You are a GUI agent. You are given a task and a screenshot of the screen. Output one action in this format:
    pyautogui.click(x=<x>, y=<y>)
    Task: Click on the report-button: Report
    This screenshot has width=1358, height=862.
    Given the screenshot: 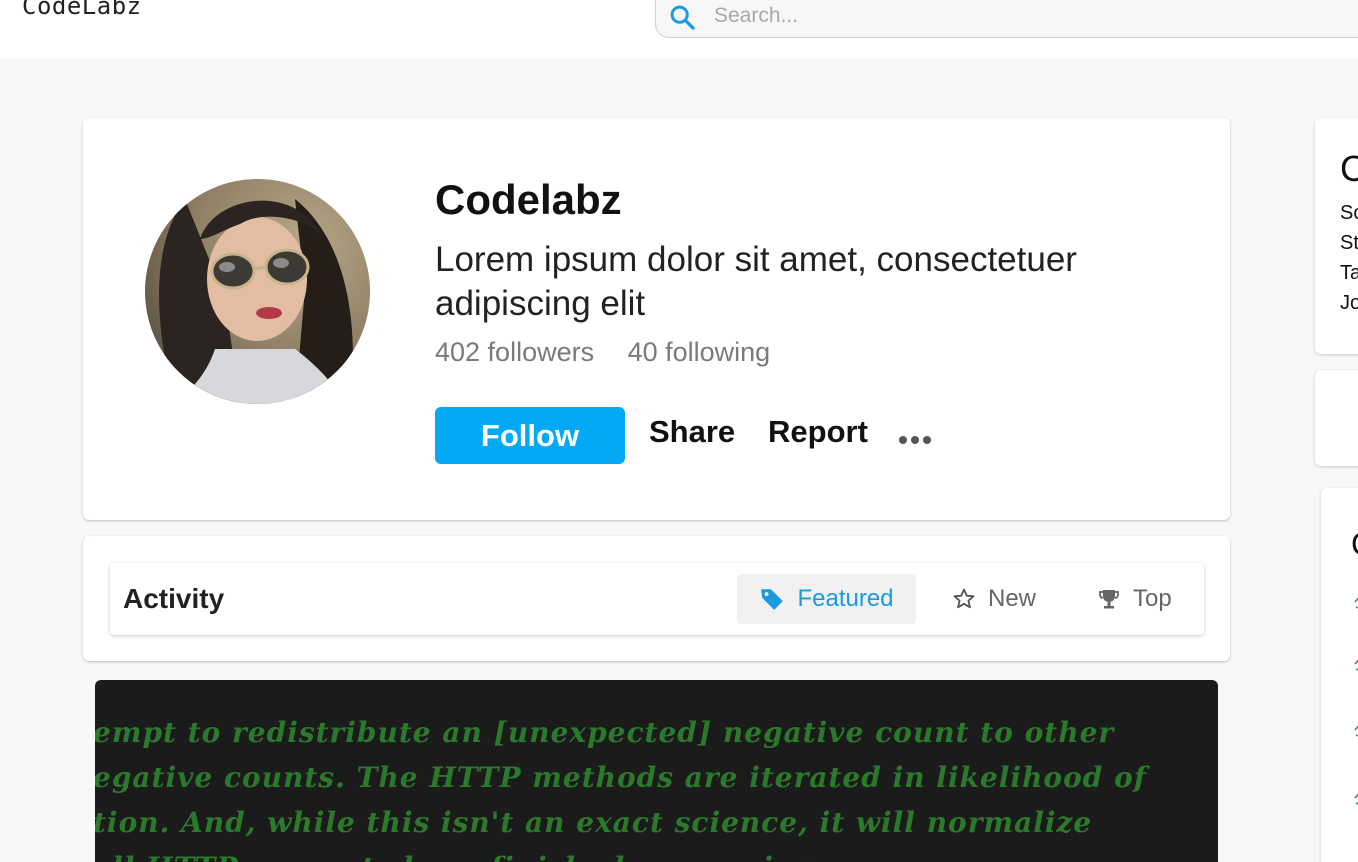 What is the action you would take?
    pyautogui.click(x=818, y=432)
    